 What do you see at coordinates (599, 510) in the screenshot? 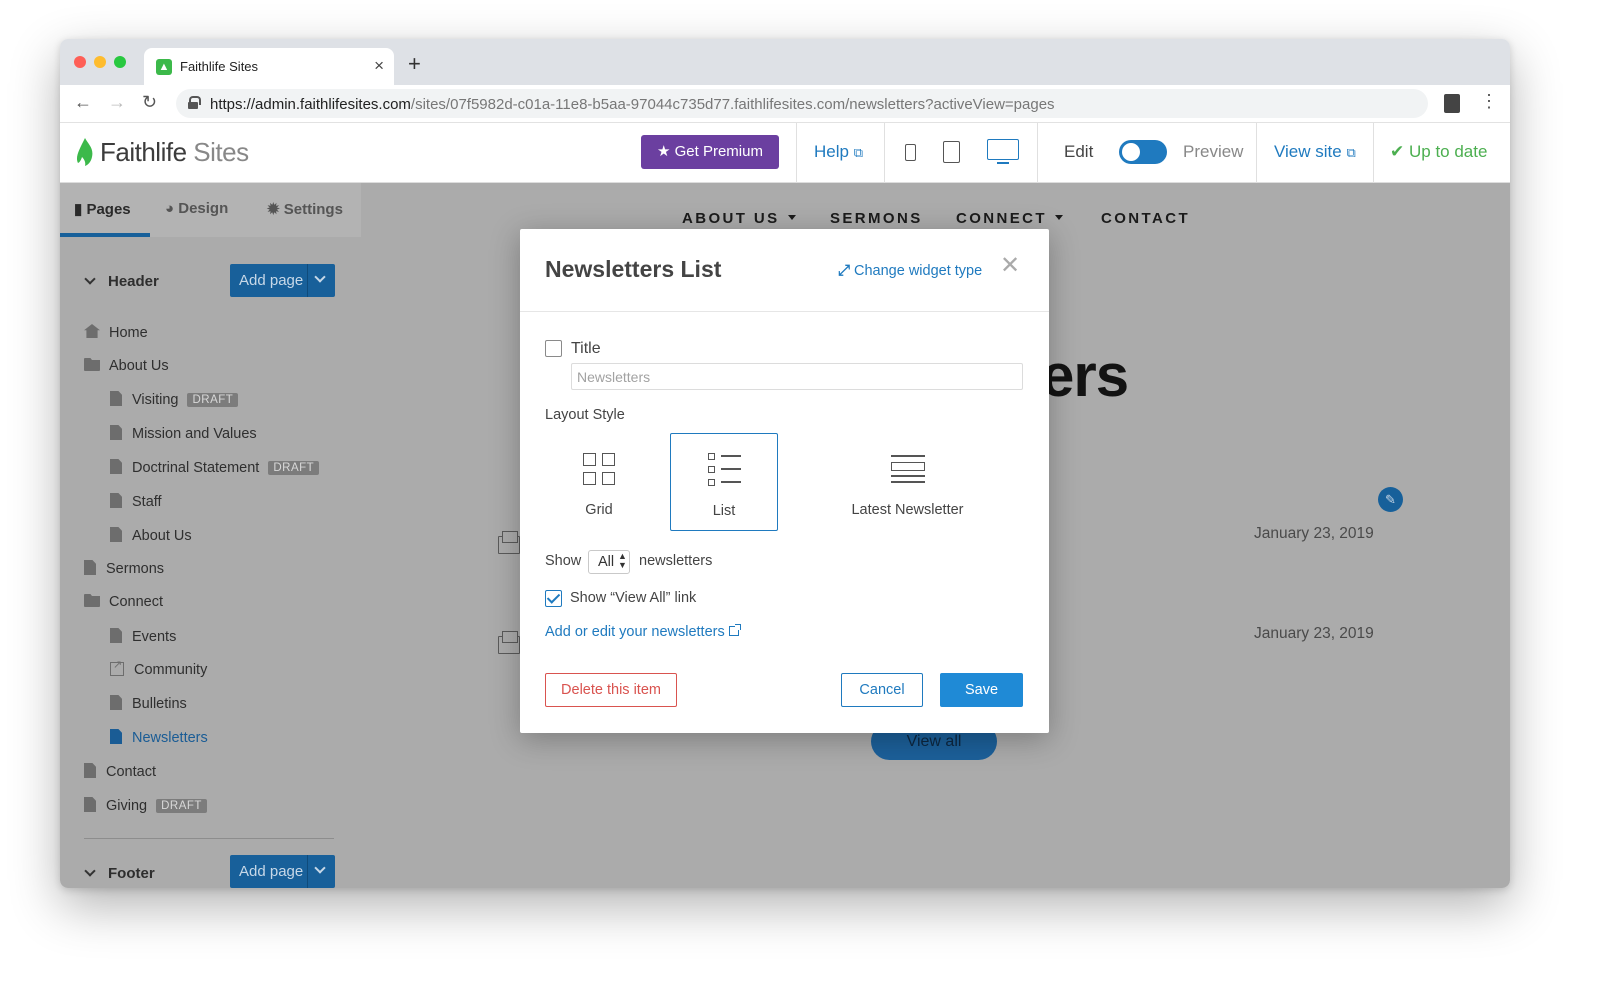
I see `layout-option-label: Grid` at bounding box center [599, 510].